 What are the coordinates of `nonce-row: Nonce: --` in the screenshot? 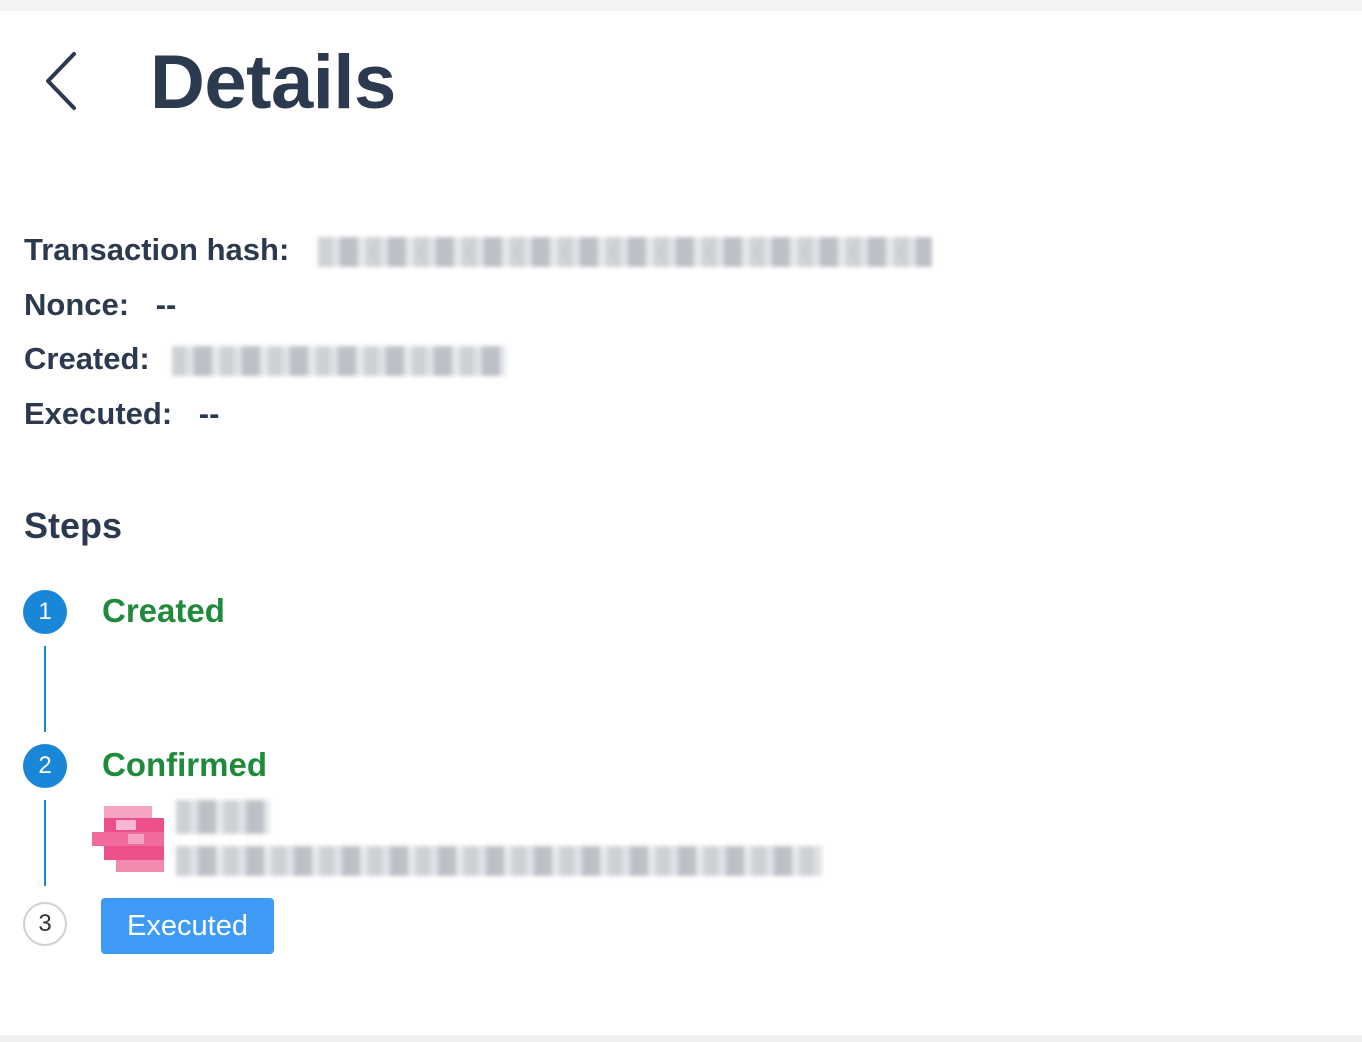 It's located at (100, 305).